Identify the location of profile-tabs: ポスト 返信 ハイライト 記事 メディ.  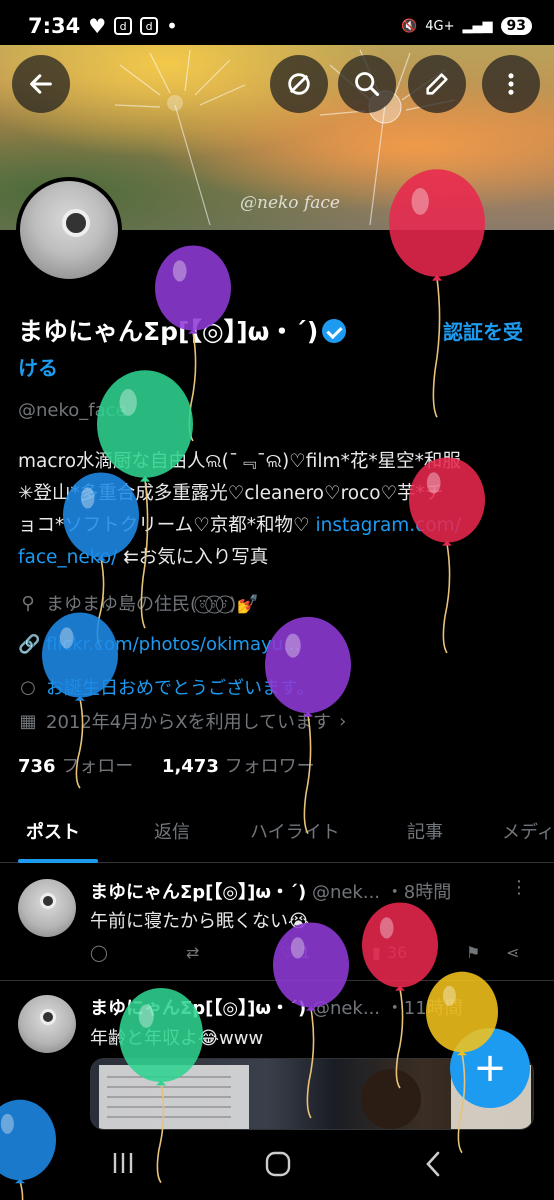
(277, 835).